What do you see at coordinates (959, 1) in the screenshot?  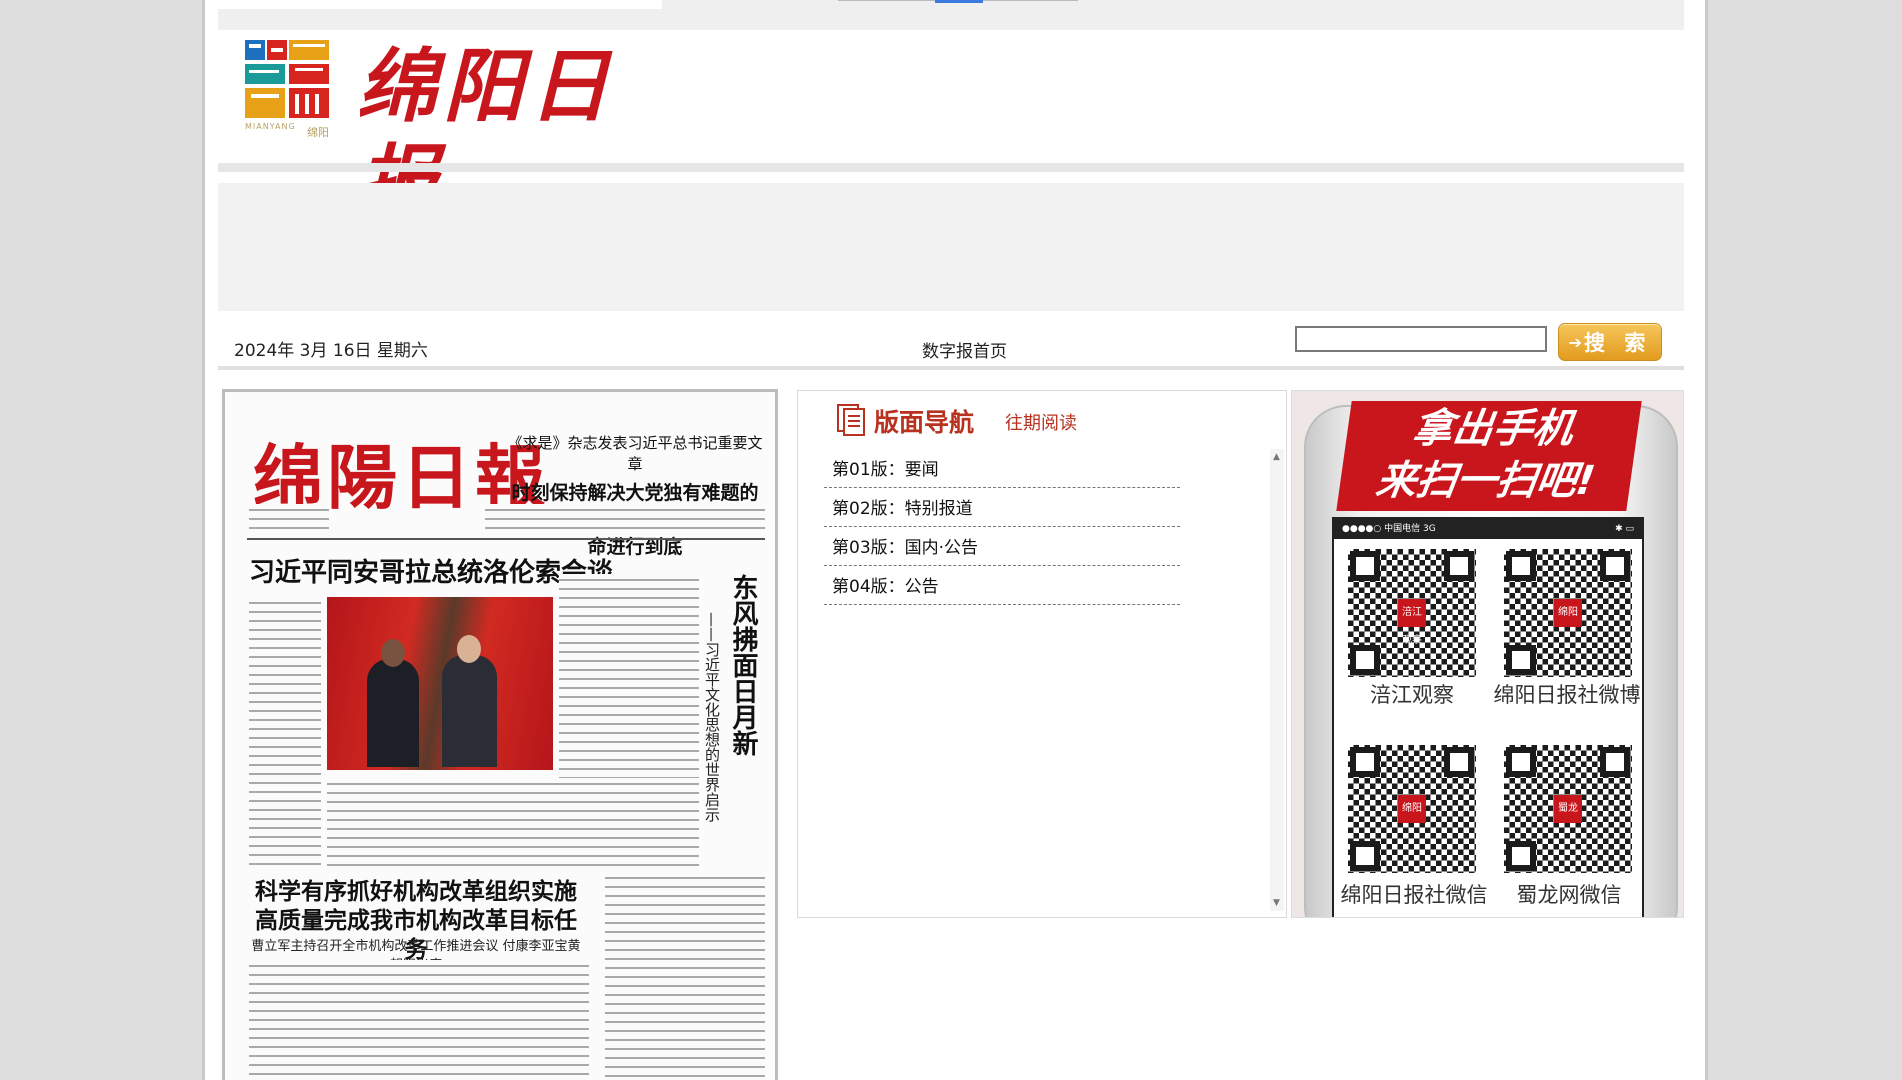 I see `top-indicator` at bounding box center [959, 1].